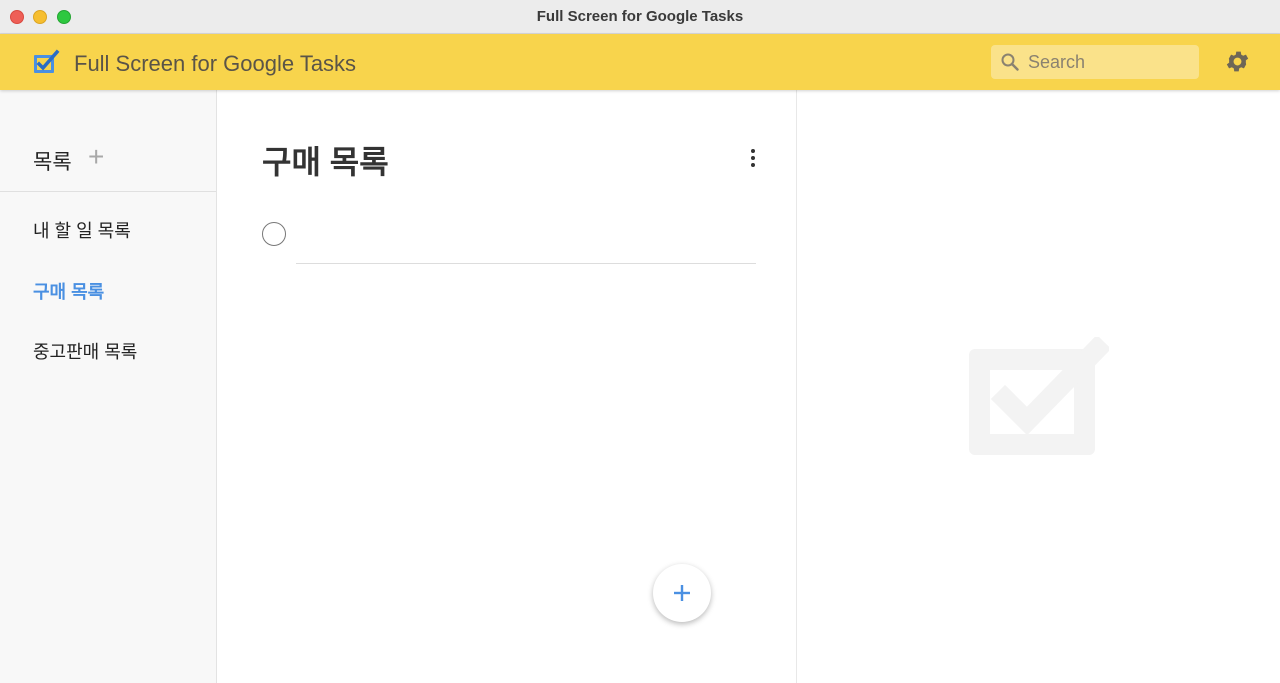  Describe the element at coordinates (108, 141) in the screenshot. I see `sidebar-header: 목록 +` at that location.